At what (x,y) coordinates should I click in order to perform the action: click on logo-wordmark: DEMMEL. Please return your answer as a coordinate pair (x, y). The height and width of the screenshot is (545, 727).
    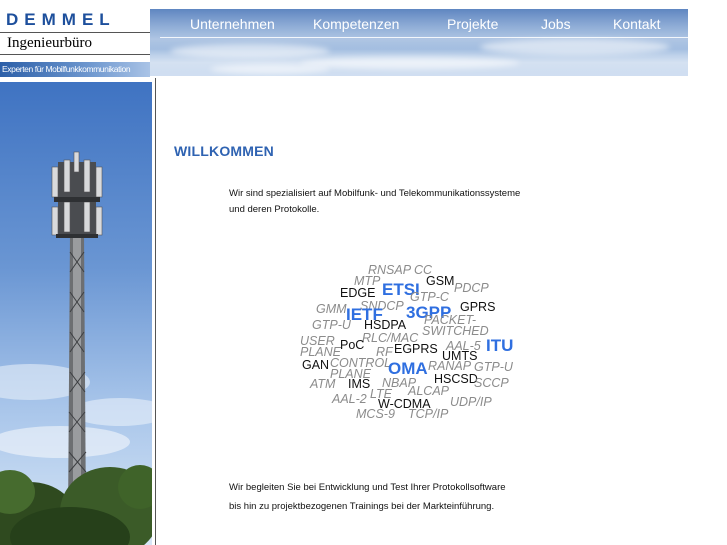
    Looking at the image, I should click on (61, 19).